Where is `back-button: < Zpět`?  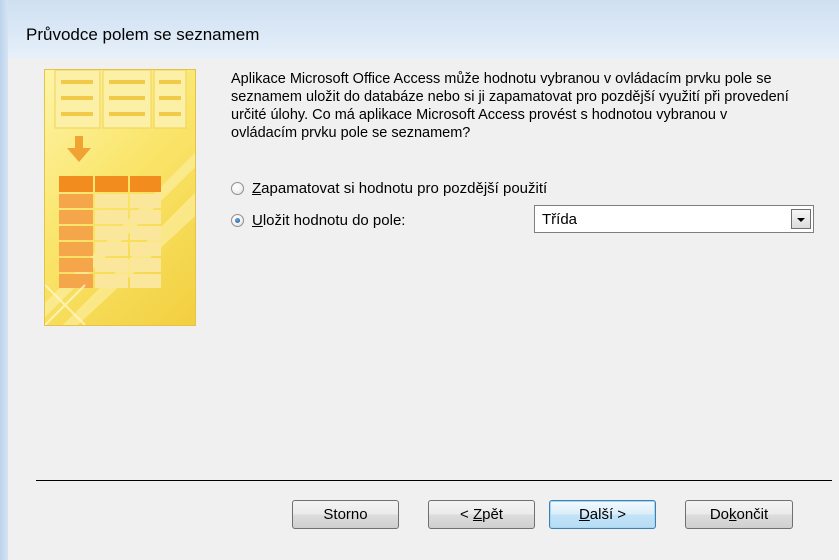 back-button: < Zpět is located at coordinates (481, 514).